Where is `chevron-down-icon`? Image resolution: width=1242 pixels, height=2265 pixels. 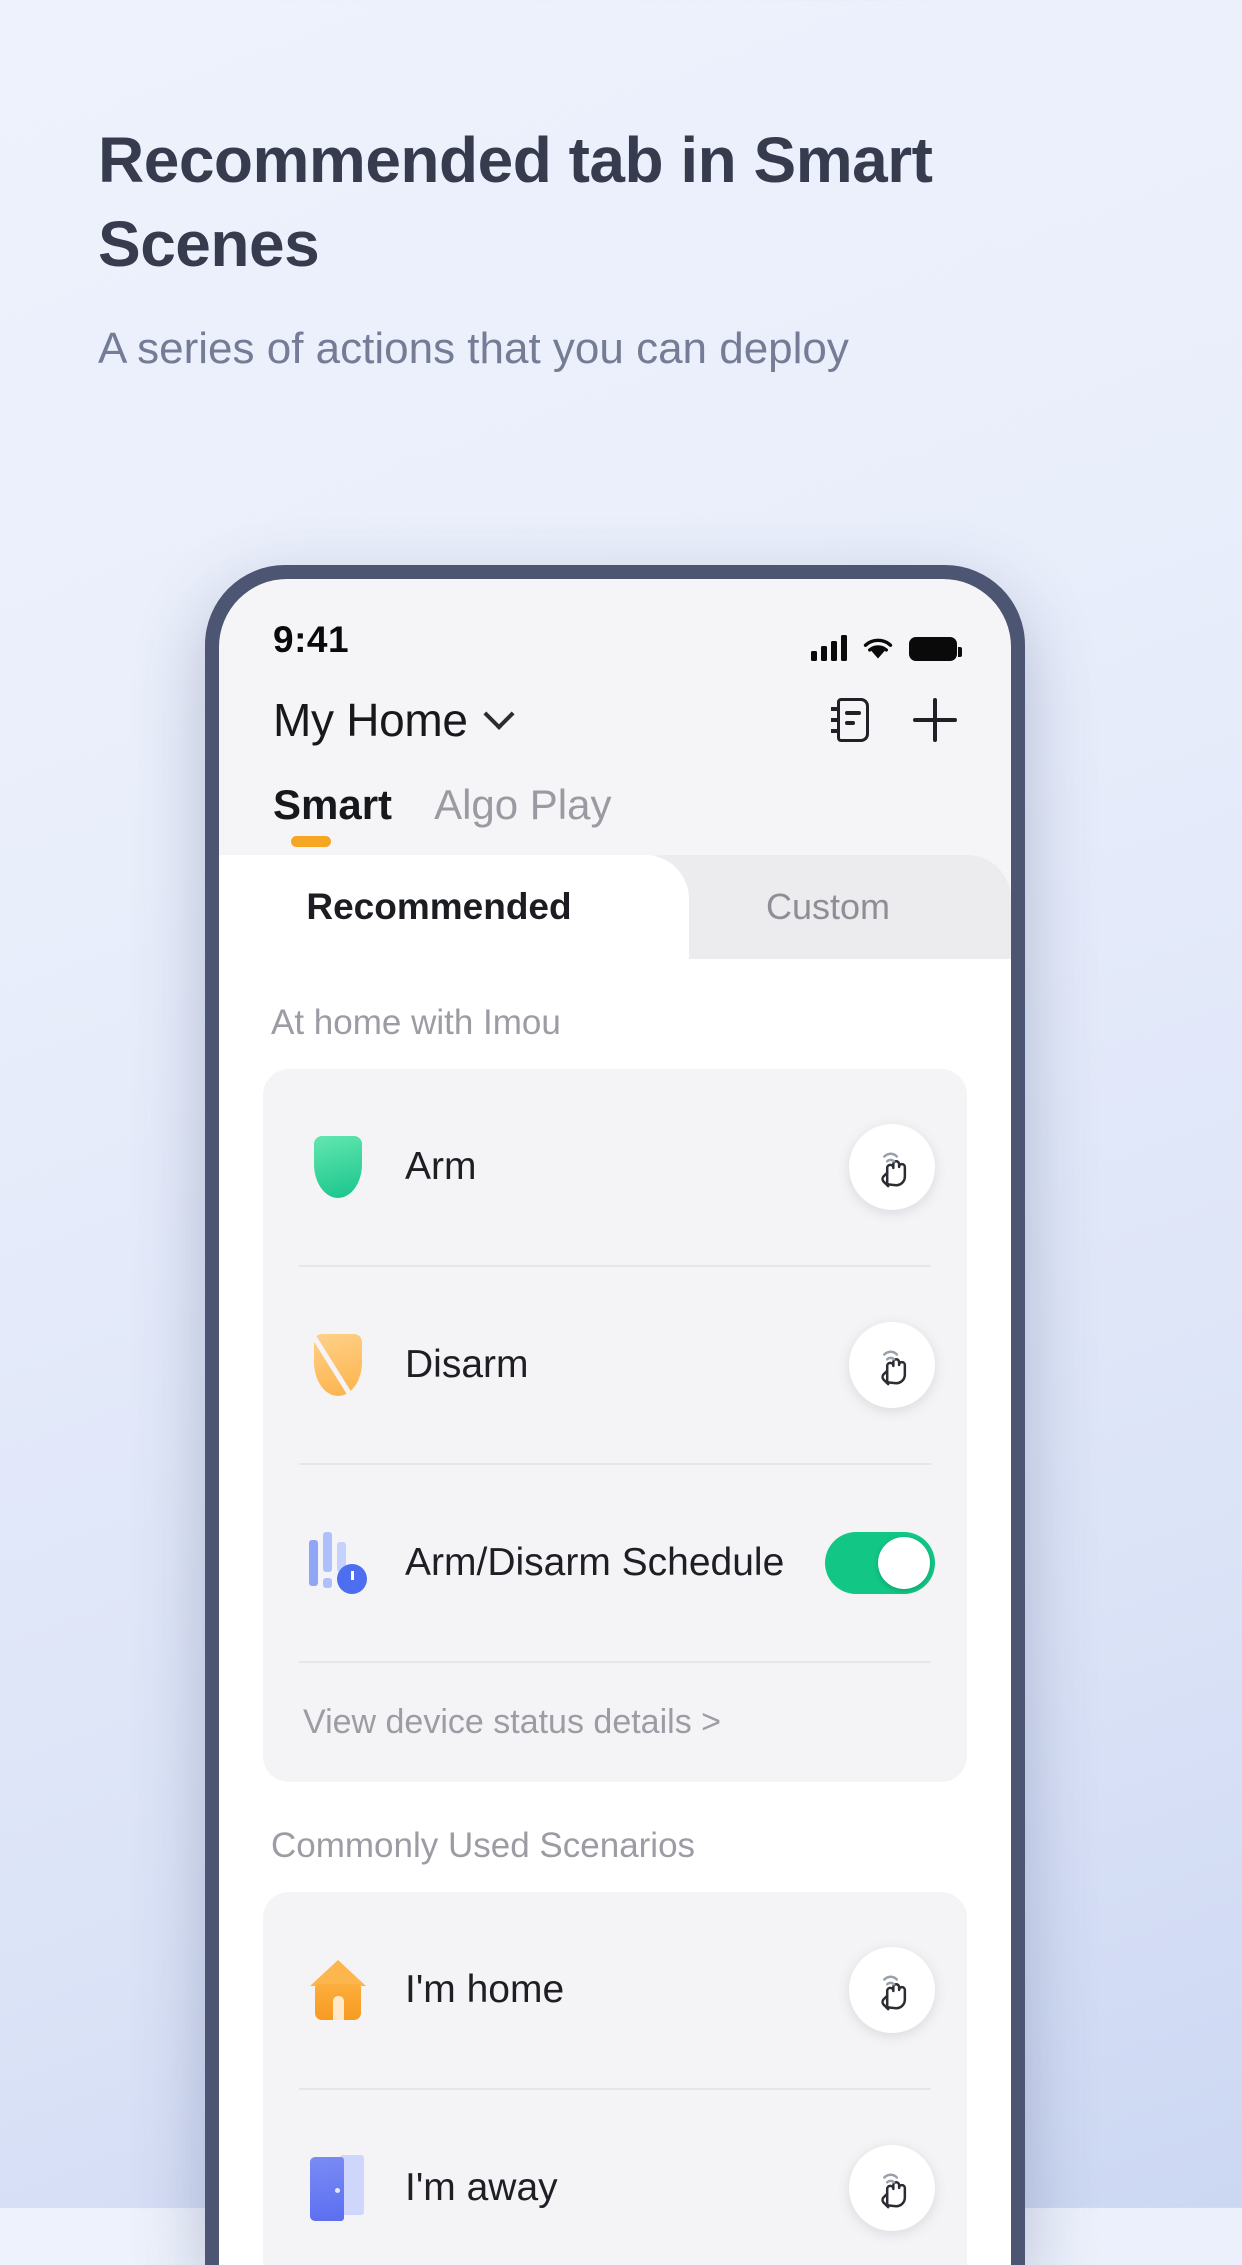
chevron-down-icon is located at coordinates (499, 714).